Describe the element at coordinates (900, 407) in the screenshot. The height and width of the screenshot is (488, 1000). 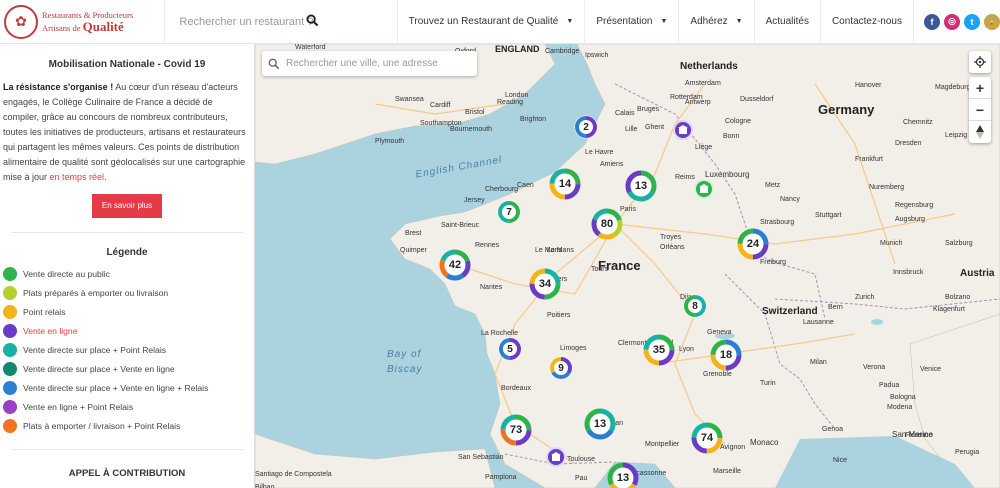
I see `city-label: Modena` at that location.